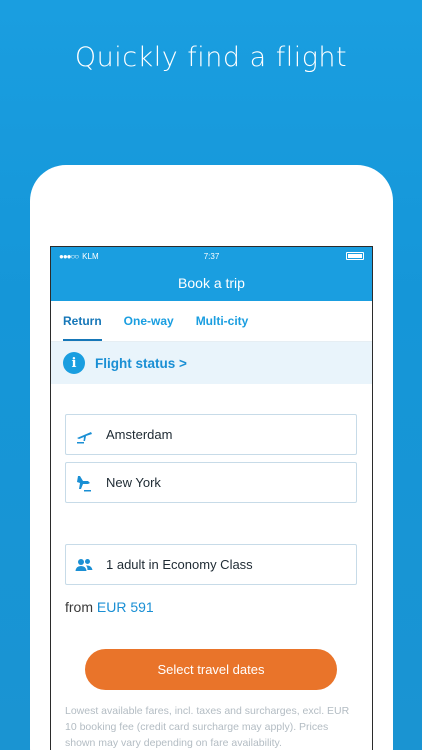 The height and width of the screenshot is (750, 422). I want to click on page-title: Book a trip, so click(211, 283).